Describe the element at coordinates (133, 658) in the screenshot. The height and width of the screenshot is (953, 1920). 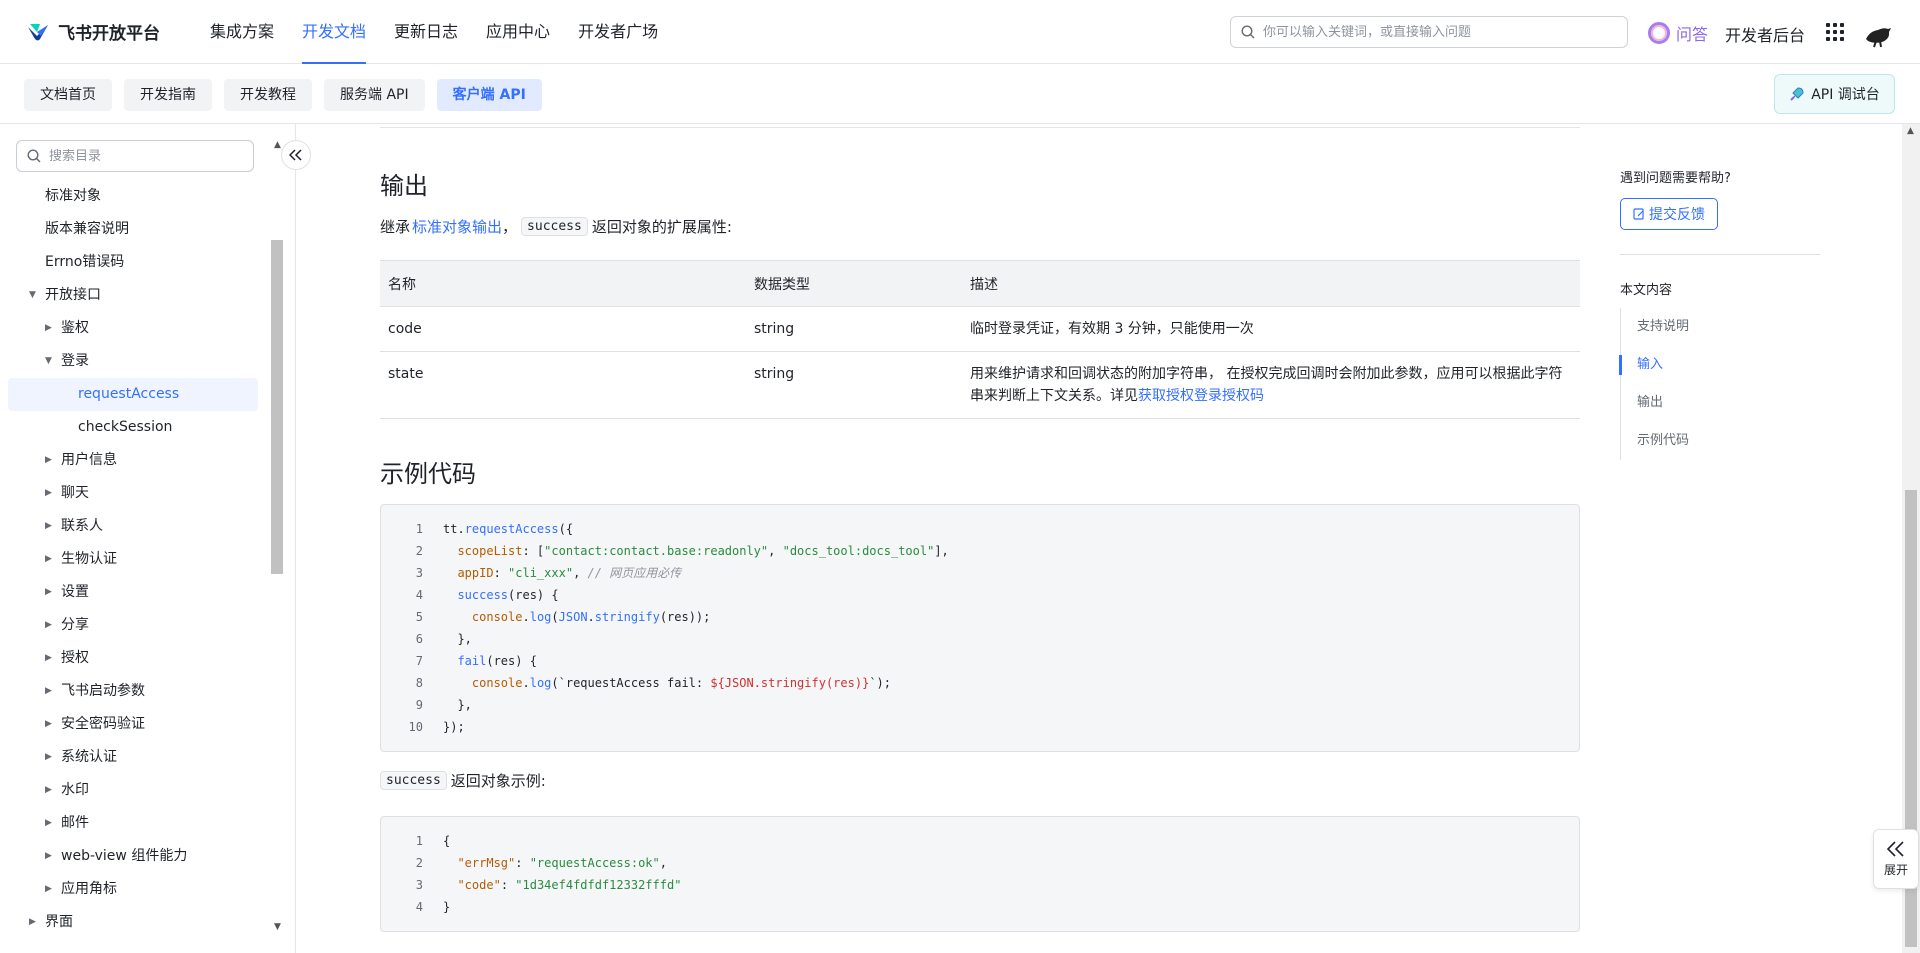
I see `sidebar-item: ▶ 授权` at that location.